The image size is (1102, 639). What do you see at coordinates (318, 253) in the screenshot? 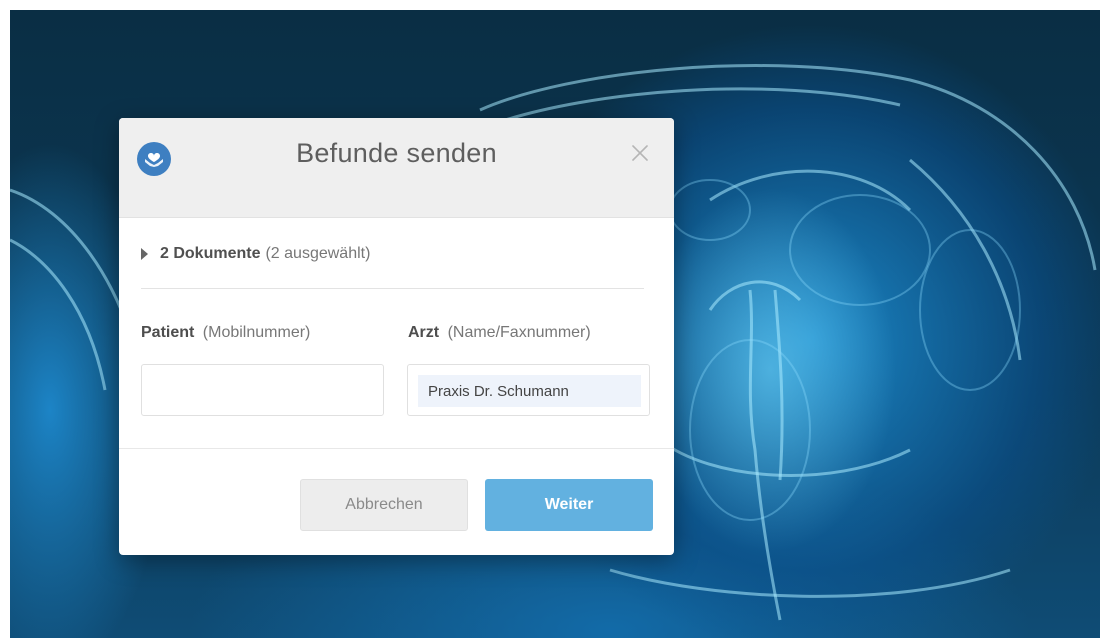
I see `documents-selected: (2 ausgewählt)` at bounding box center [318, 253].